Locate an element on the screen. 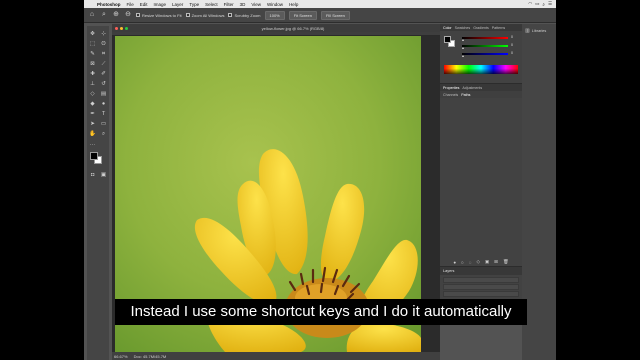 Image resolution: width=640 pixels, height=360 pixels. menu-view: View is located at coordinates (256, 4).